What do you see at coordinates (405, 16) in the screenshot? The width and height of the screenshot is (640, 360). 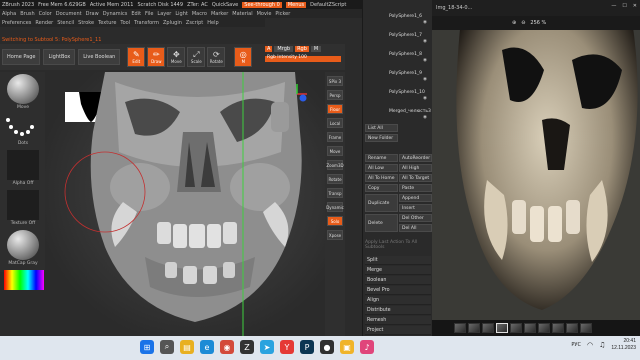 I see `subtool-item: PolySphere1_6` at bounding box center [405, 16].